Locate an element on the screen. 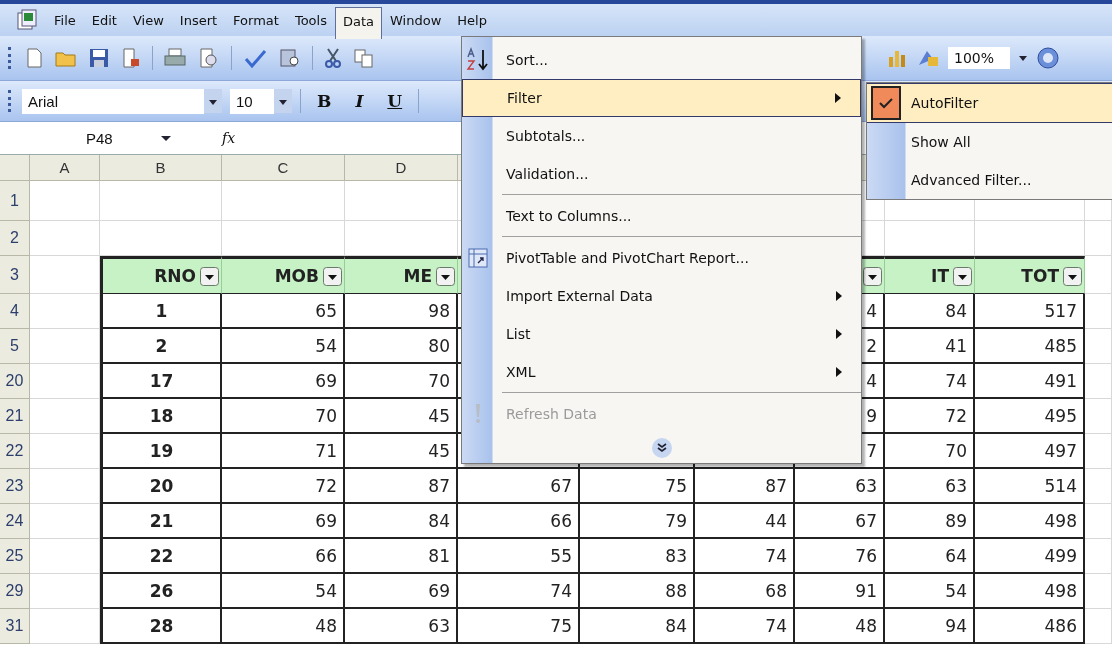  table-cell: 76 is located at coordinates (840, 556).